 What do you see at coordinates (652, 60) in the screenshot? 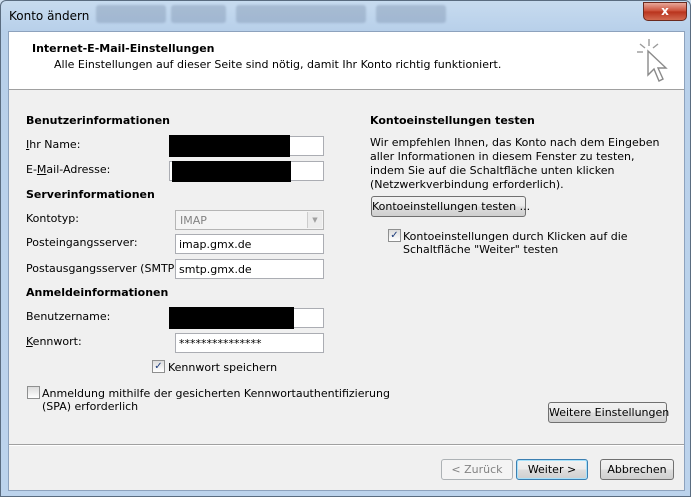
I see `cursor-sparkle-icon` at bounding box center [652, 60].